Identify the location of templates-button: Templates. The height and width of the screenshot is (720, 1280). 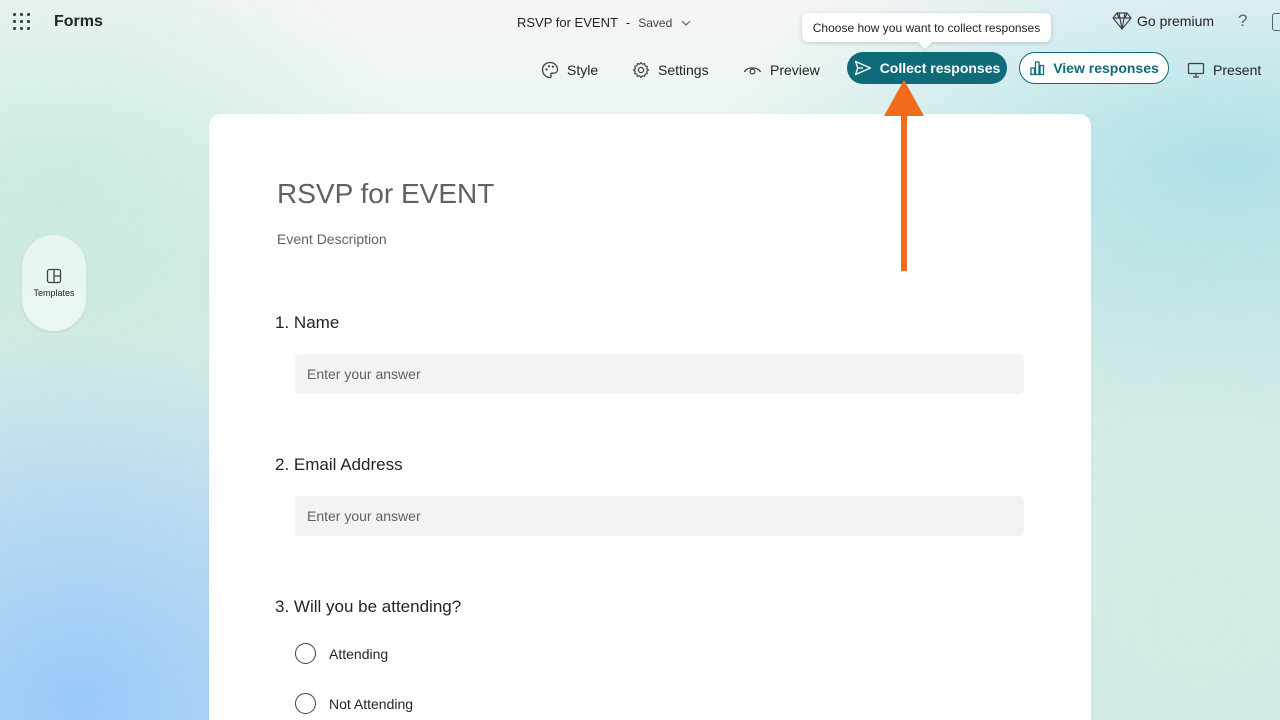
(54, 283).